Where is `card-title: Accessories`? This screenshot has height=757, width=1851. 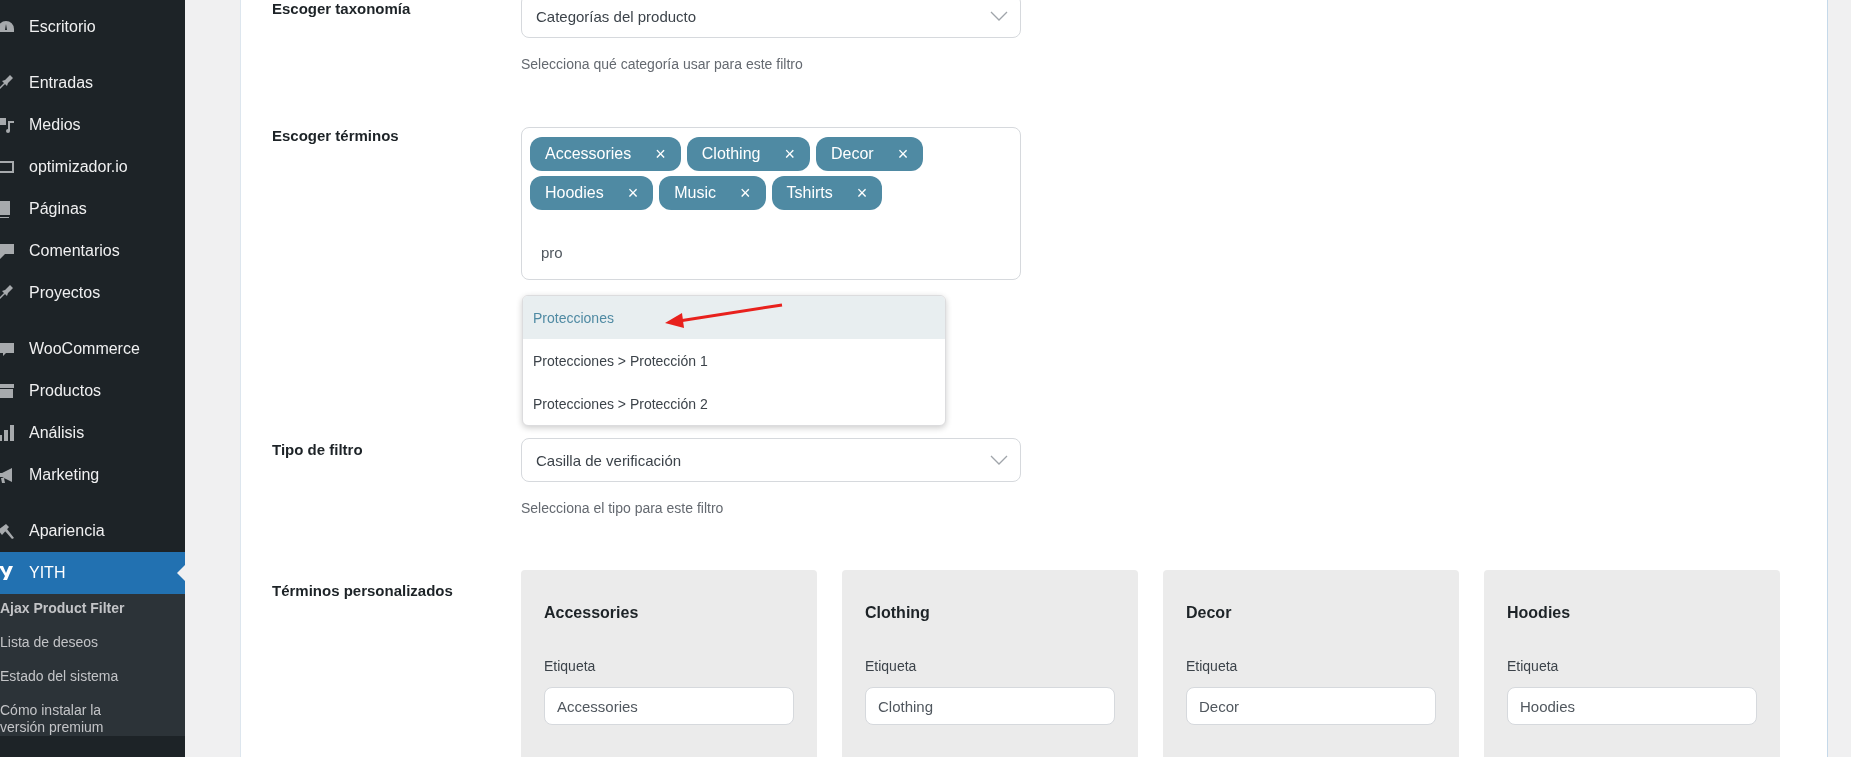 card-title: Accessories is located at coordinates (591, 613).